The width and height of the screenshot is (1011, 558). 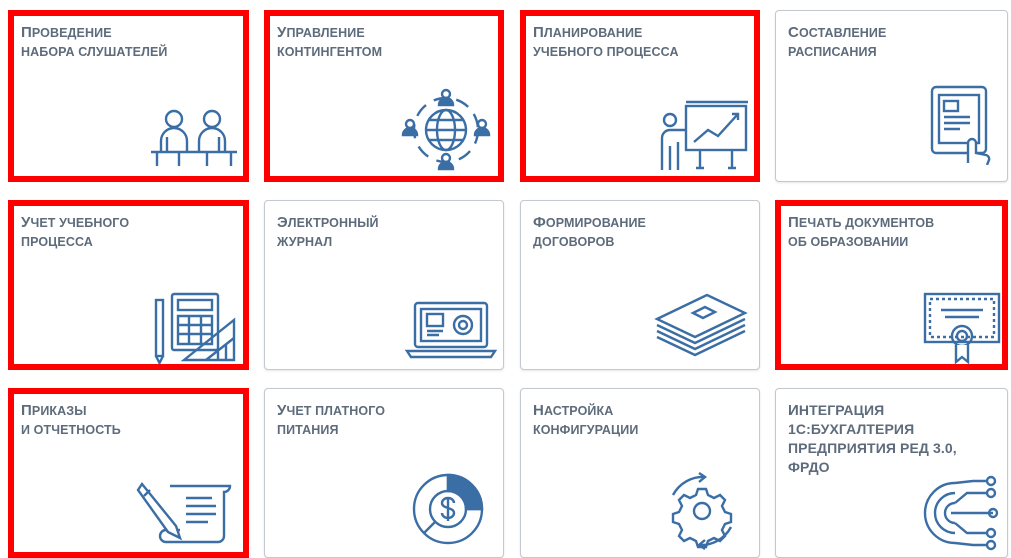 What do you see at coordinates (331, 419) in the screenshot?
I see `tile-title: Учет платного питания` at bounding box center [331, 419].